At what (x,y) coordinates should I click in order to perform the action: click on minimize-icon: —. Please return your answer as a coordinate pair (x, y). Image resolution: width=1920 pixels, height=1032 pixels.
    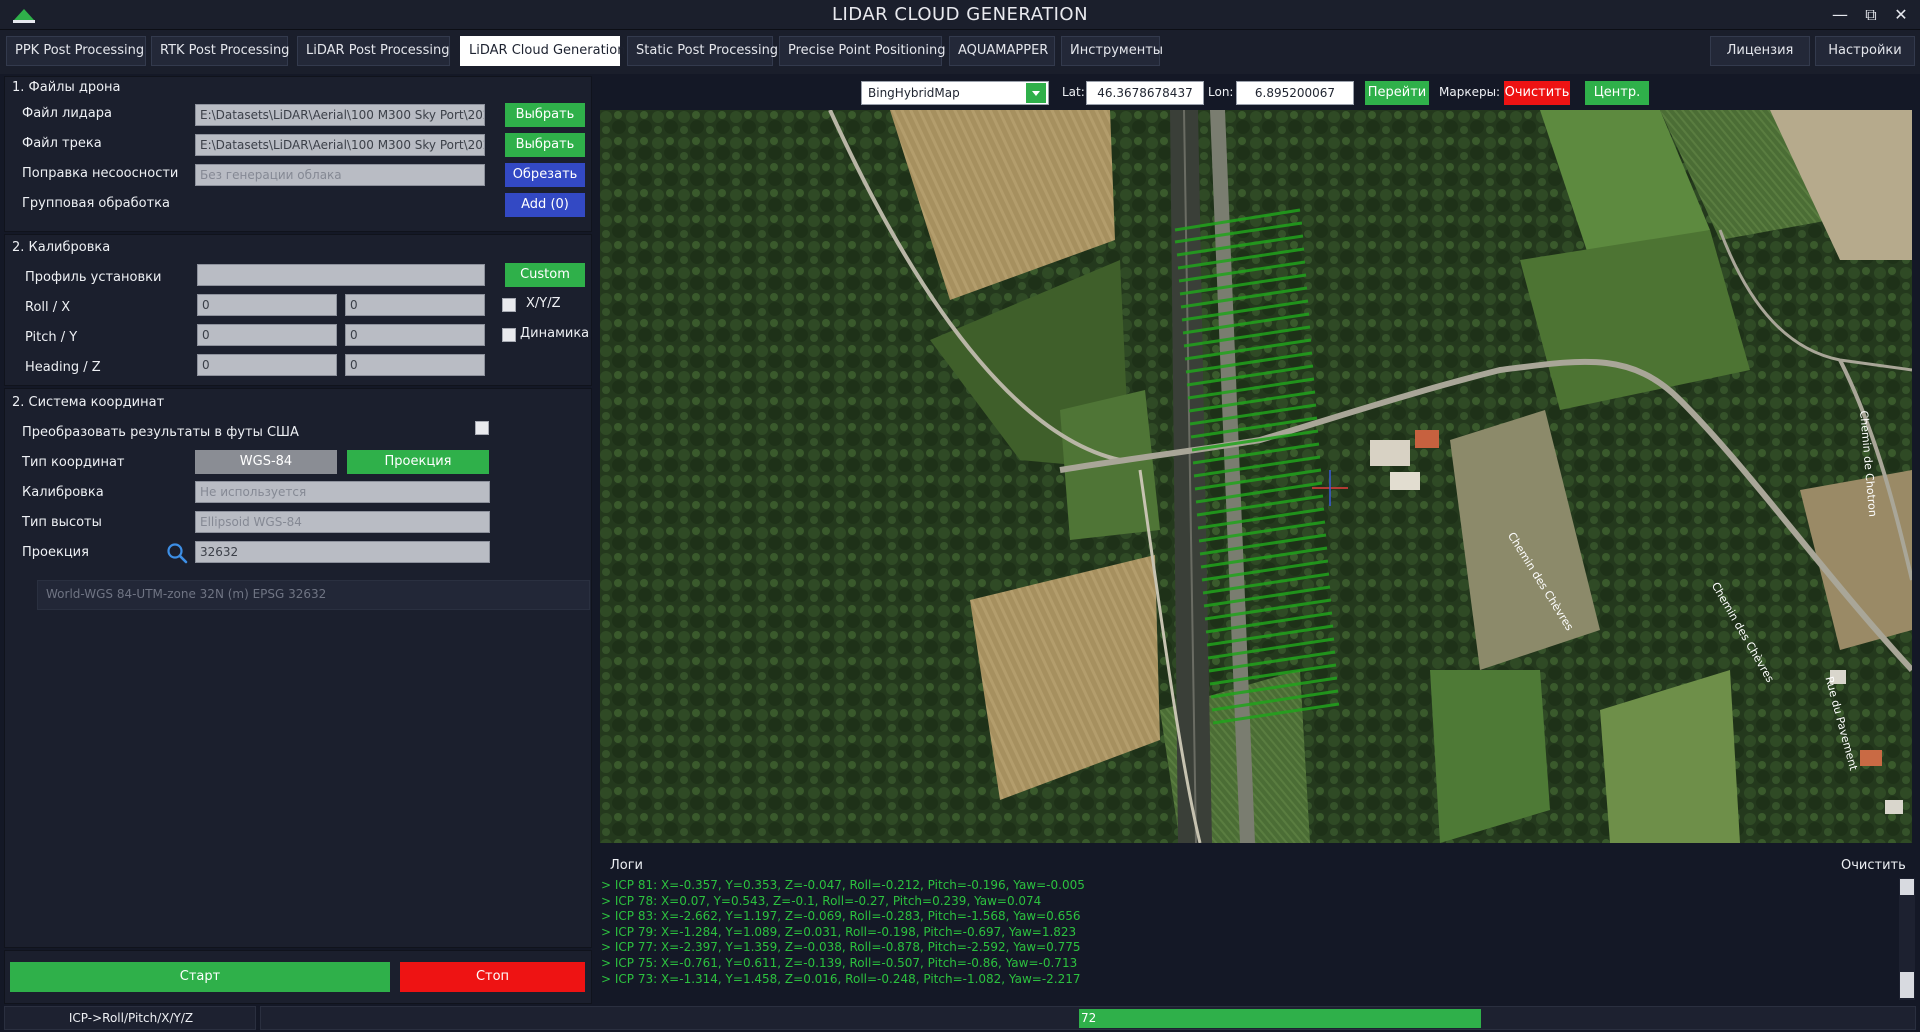
    Looking at the image, I should click on (1840, 15).